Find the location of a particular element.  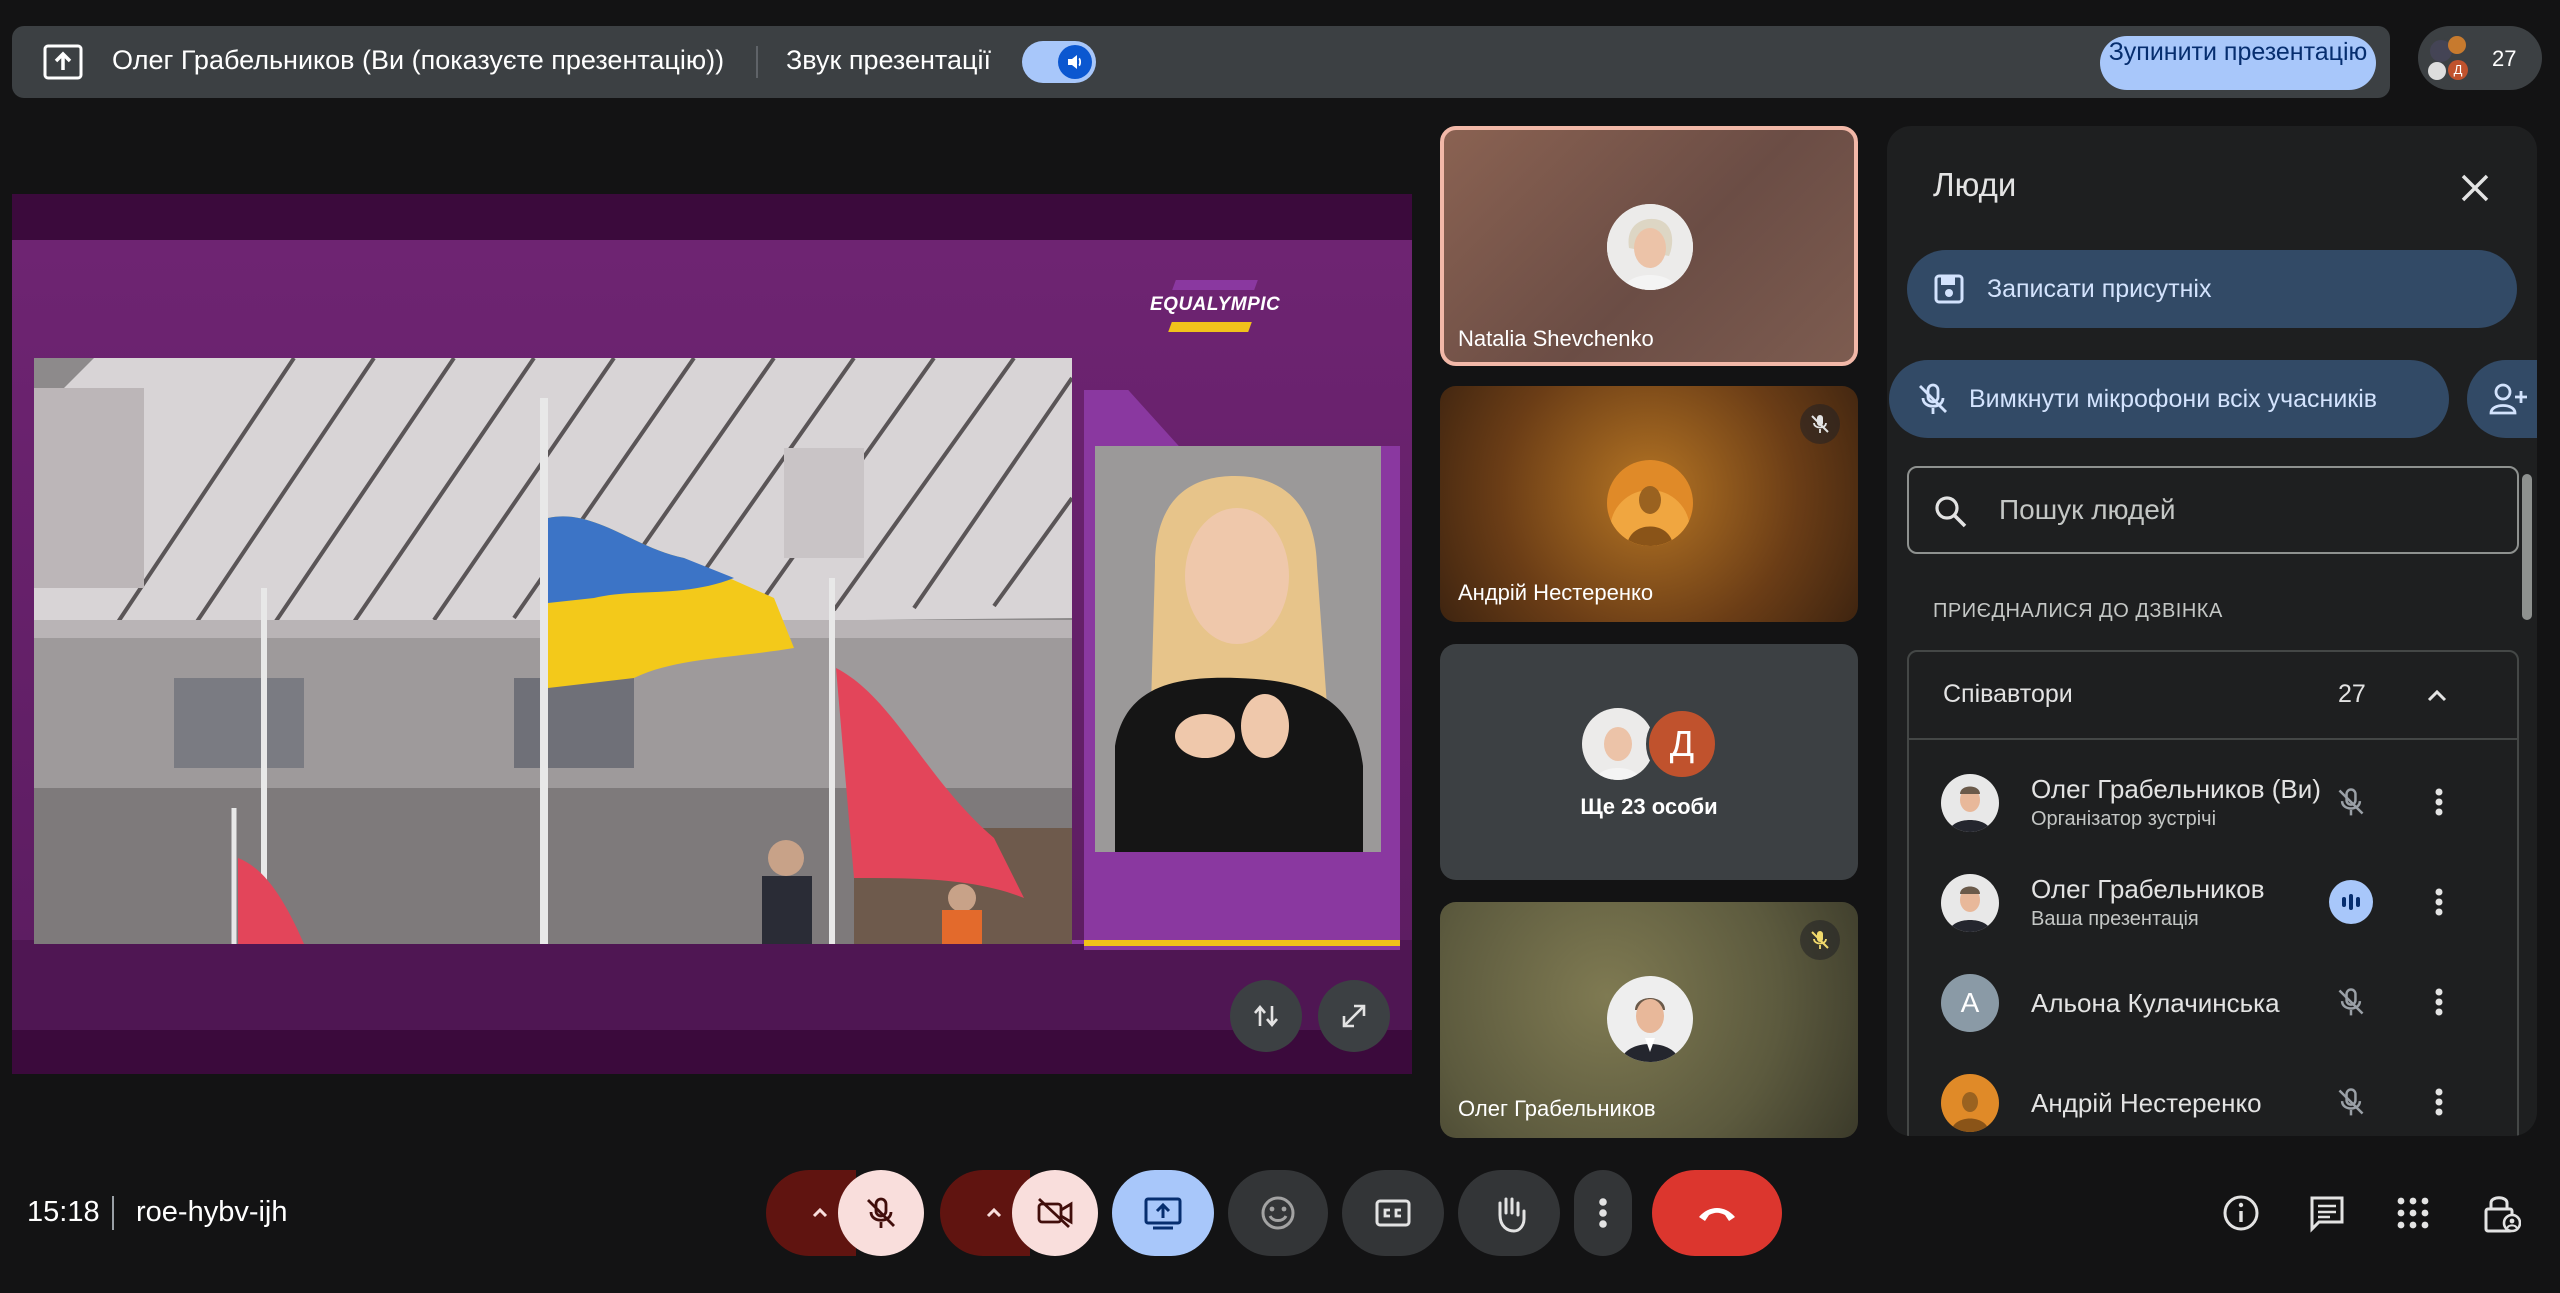

apps-grid-icon is located at coordinates (2413, 1213).